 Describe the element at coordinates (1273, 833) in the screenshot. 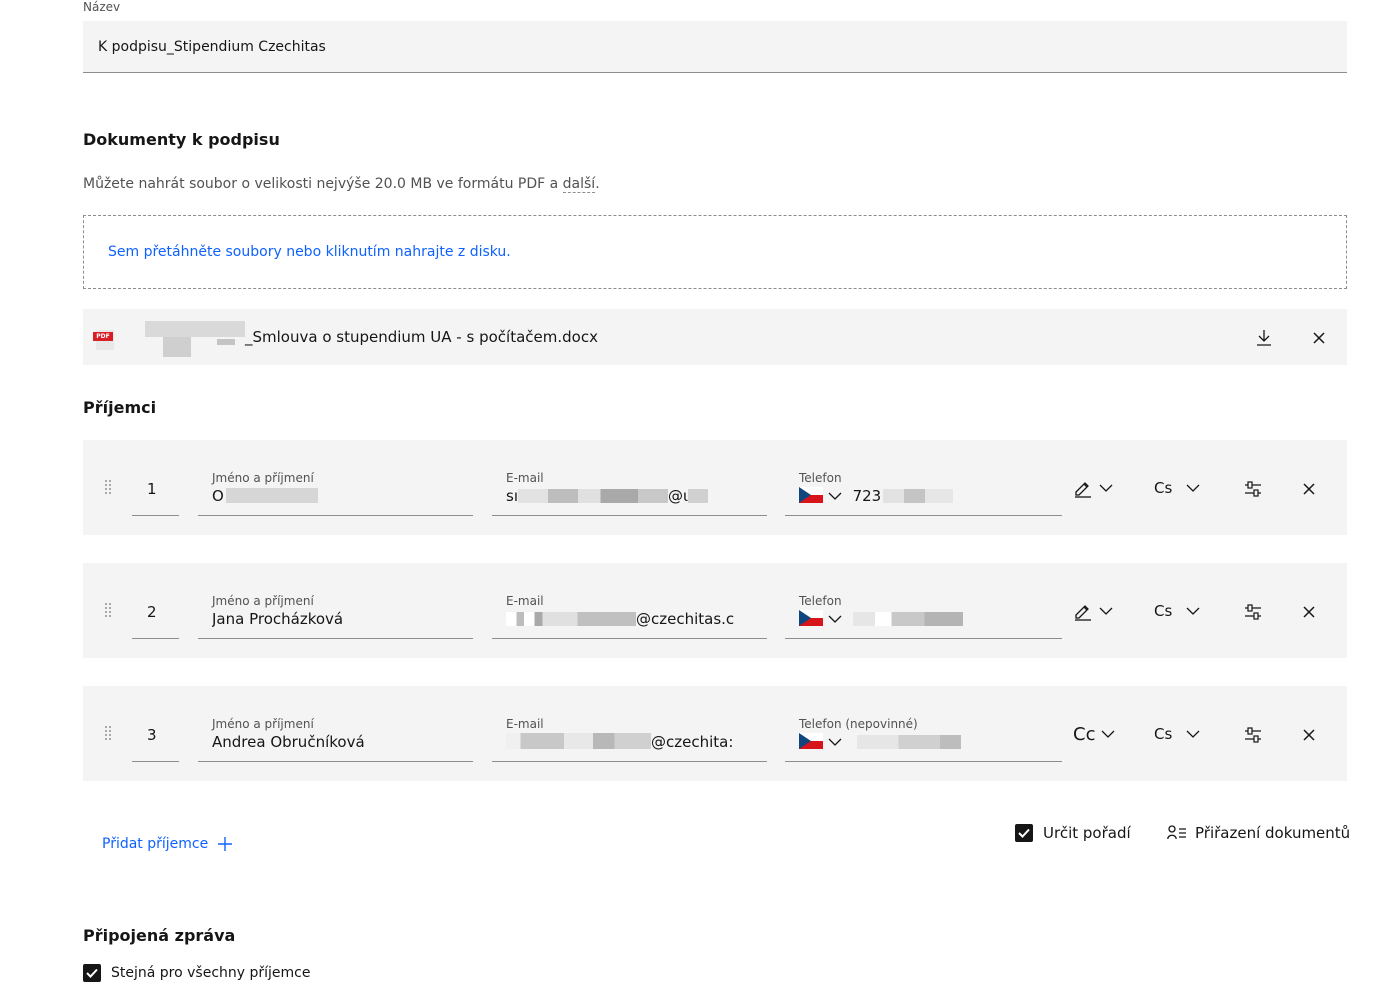

I see `assign-documents-label: Přiřazení dokumentů` at that location.